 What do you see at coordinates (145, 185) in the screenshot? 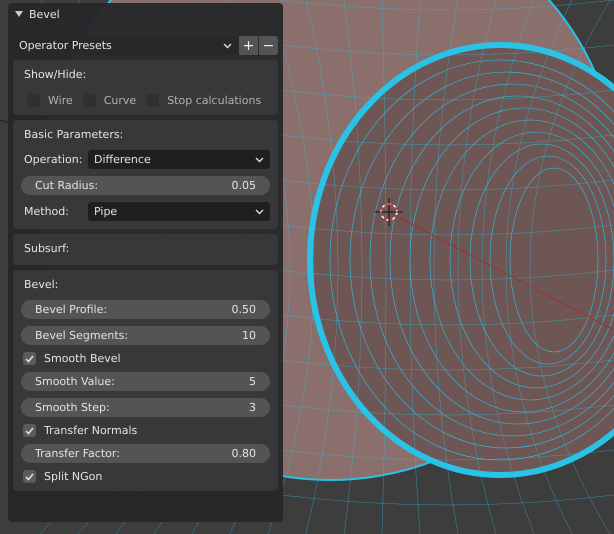
I see `number-field: Cut Radius: 0.05` at bounding box center [145, 185].